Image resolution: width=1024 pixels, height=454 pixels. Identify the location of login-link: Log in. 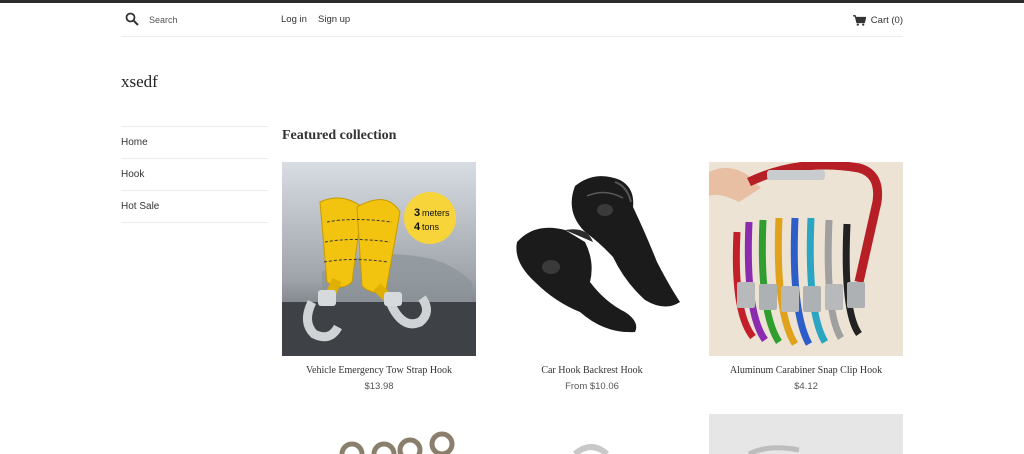
(294, 19).